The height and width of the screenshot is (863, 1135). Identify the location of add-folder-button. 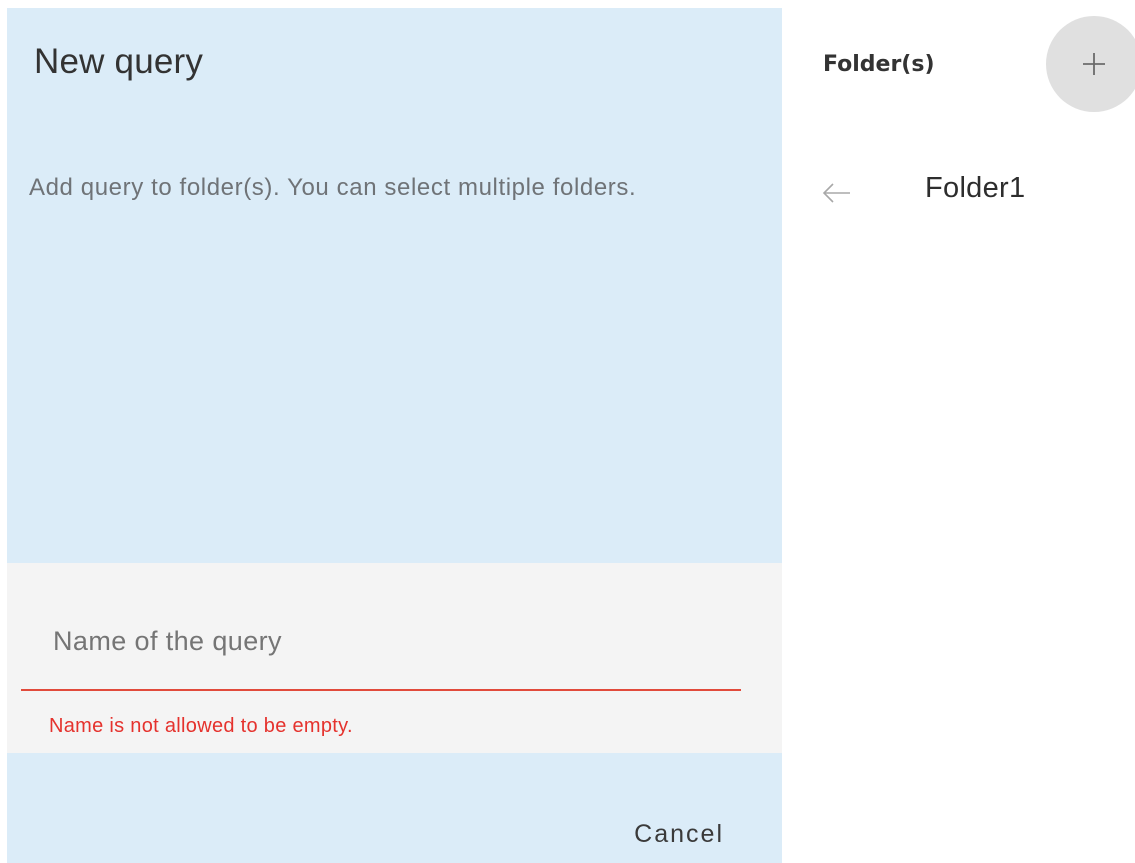
(1090, 64).